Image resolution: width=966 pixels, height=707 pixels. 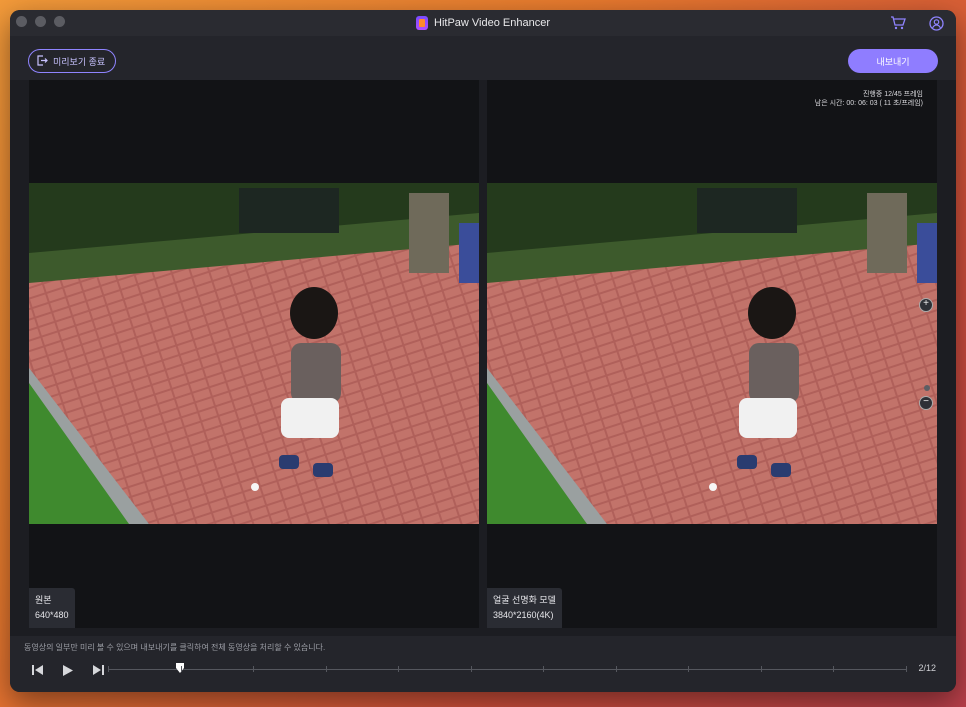 I want to click on minimize-window-button, so click(x=40, y=21).